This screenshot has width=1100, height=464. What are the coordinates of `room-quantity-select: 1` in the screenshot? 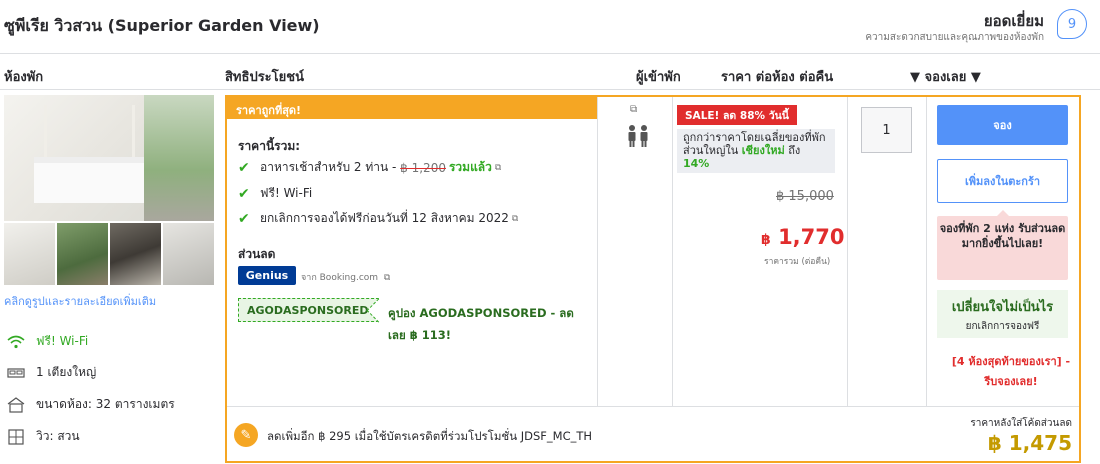 It's located at (886, 130).